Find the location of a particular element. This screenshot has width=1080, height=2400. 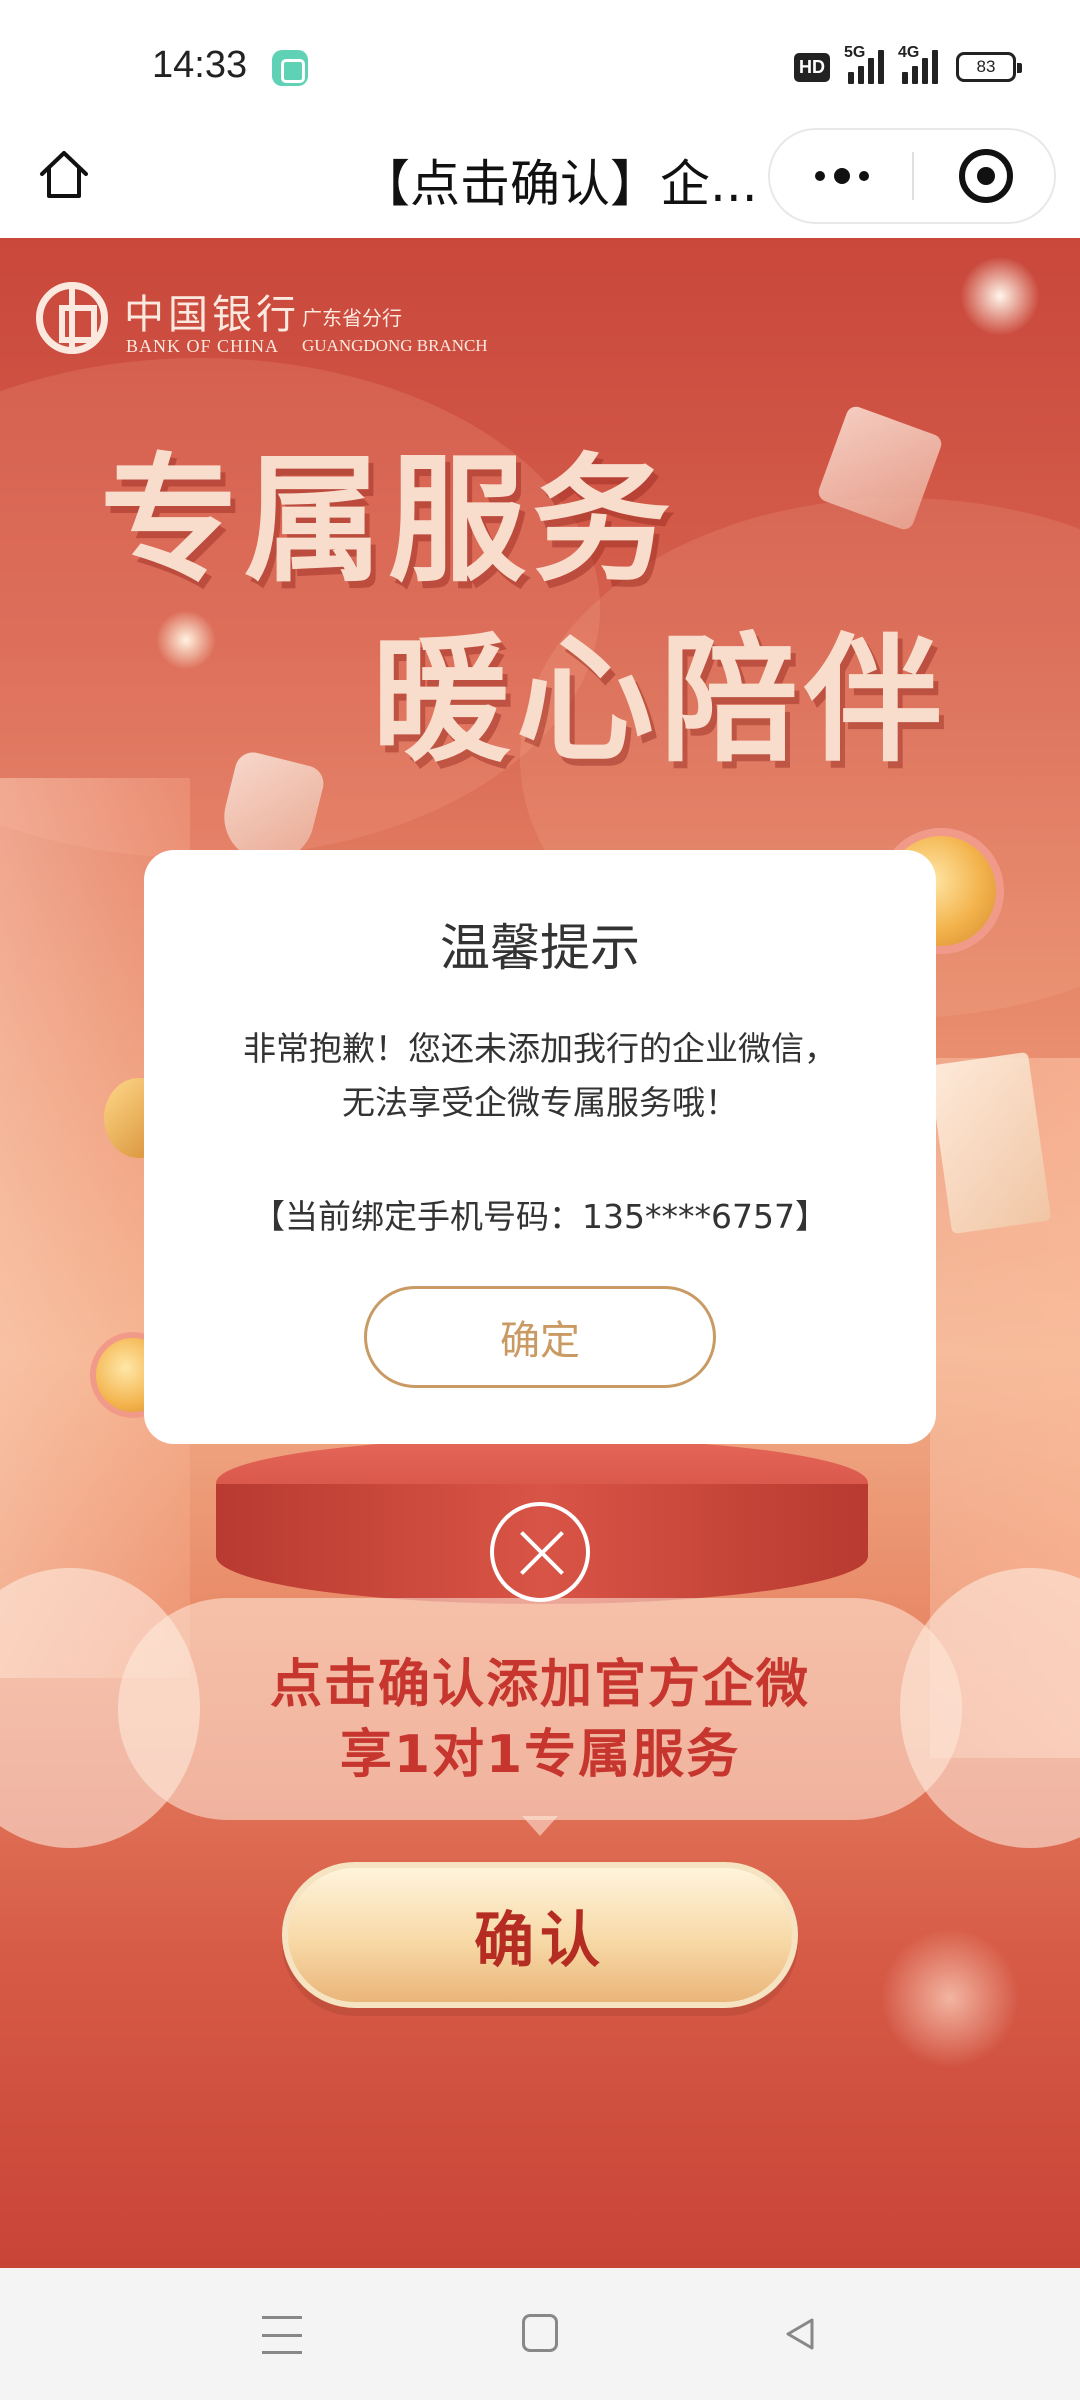

signal-4g-icon: 4G is located at coordinates (918, 64).